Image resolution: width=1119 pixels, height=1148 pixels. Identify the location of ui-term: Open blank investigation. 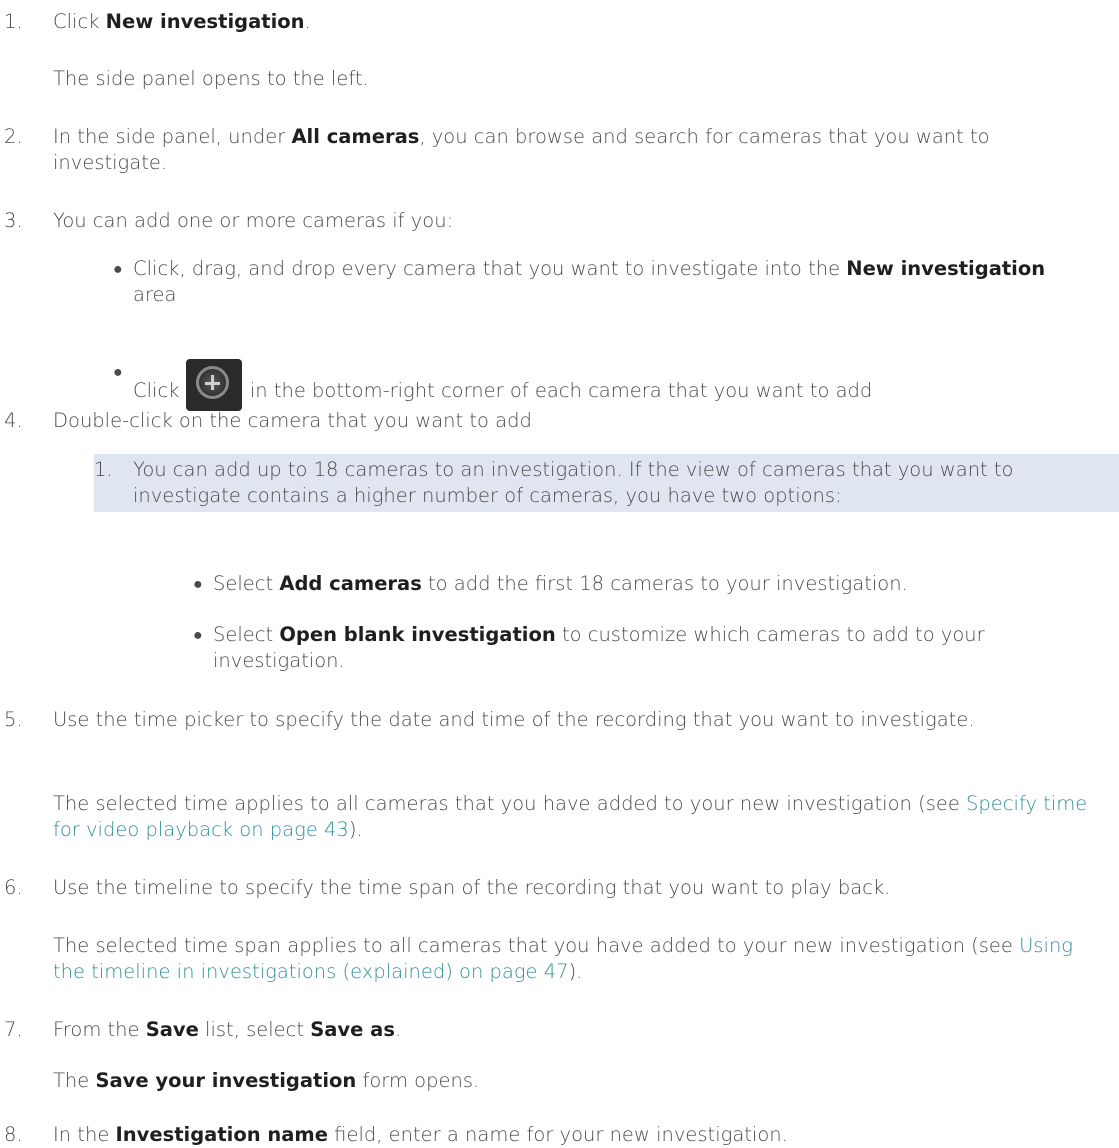
(417, 634).